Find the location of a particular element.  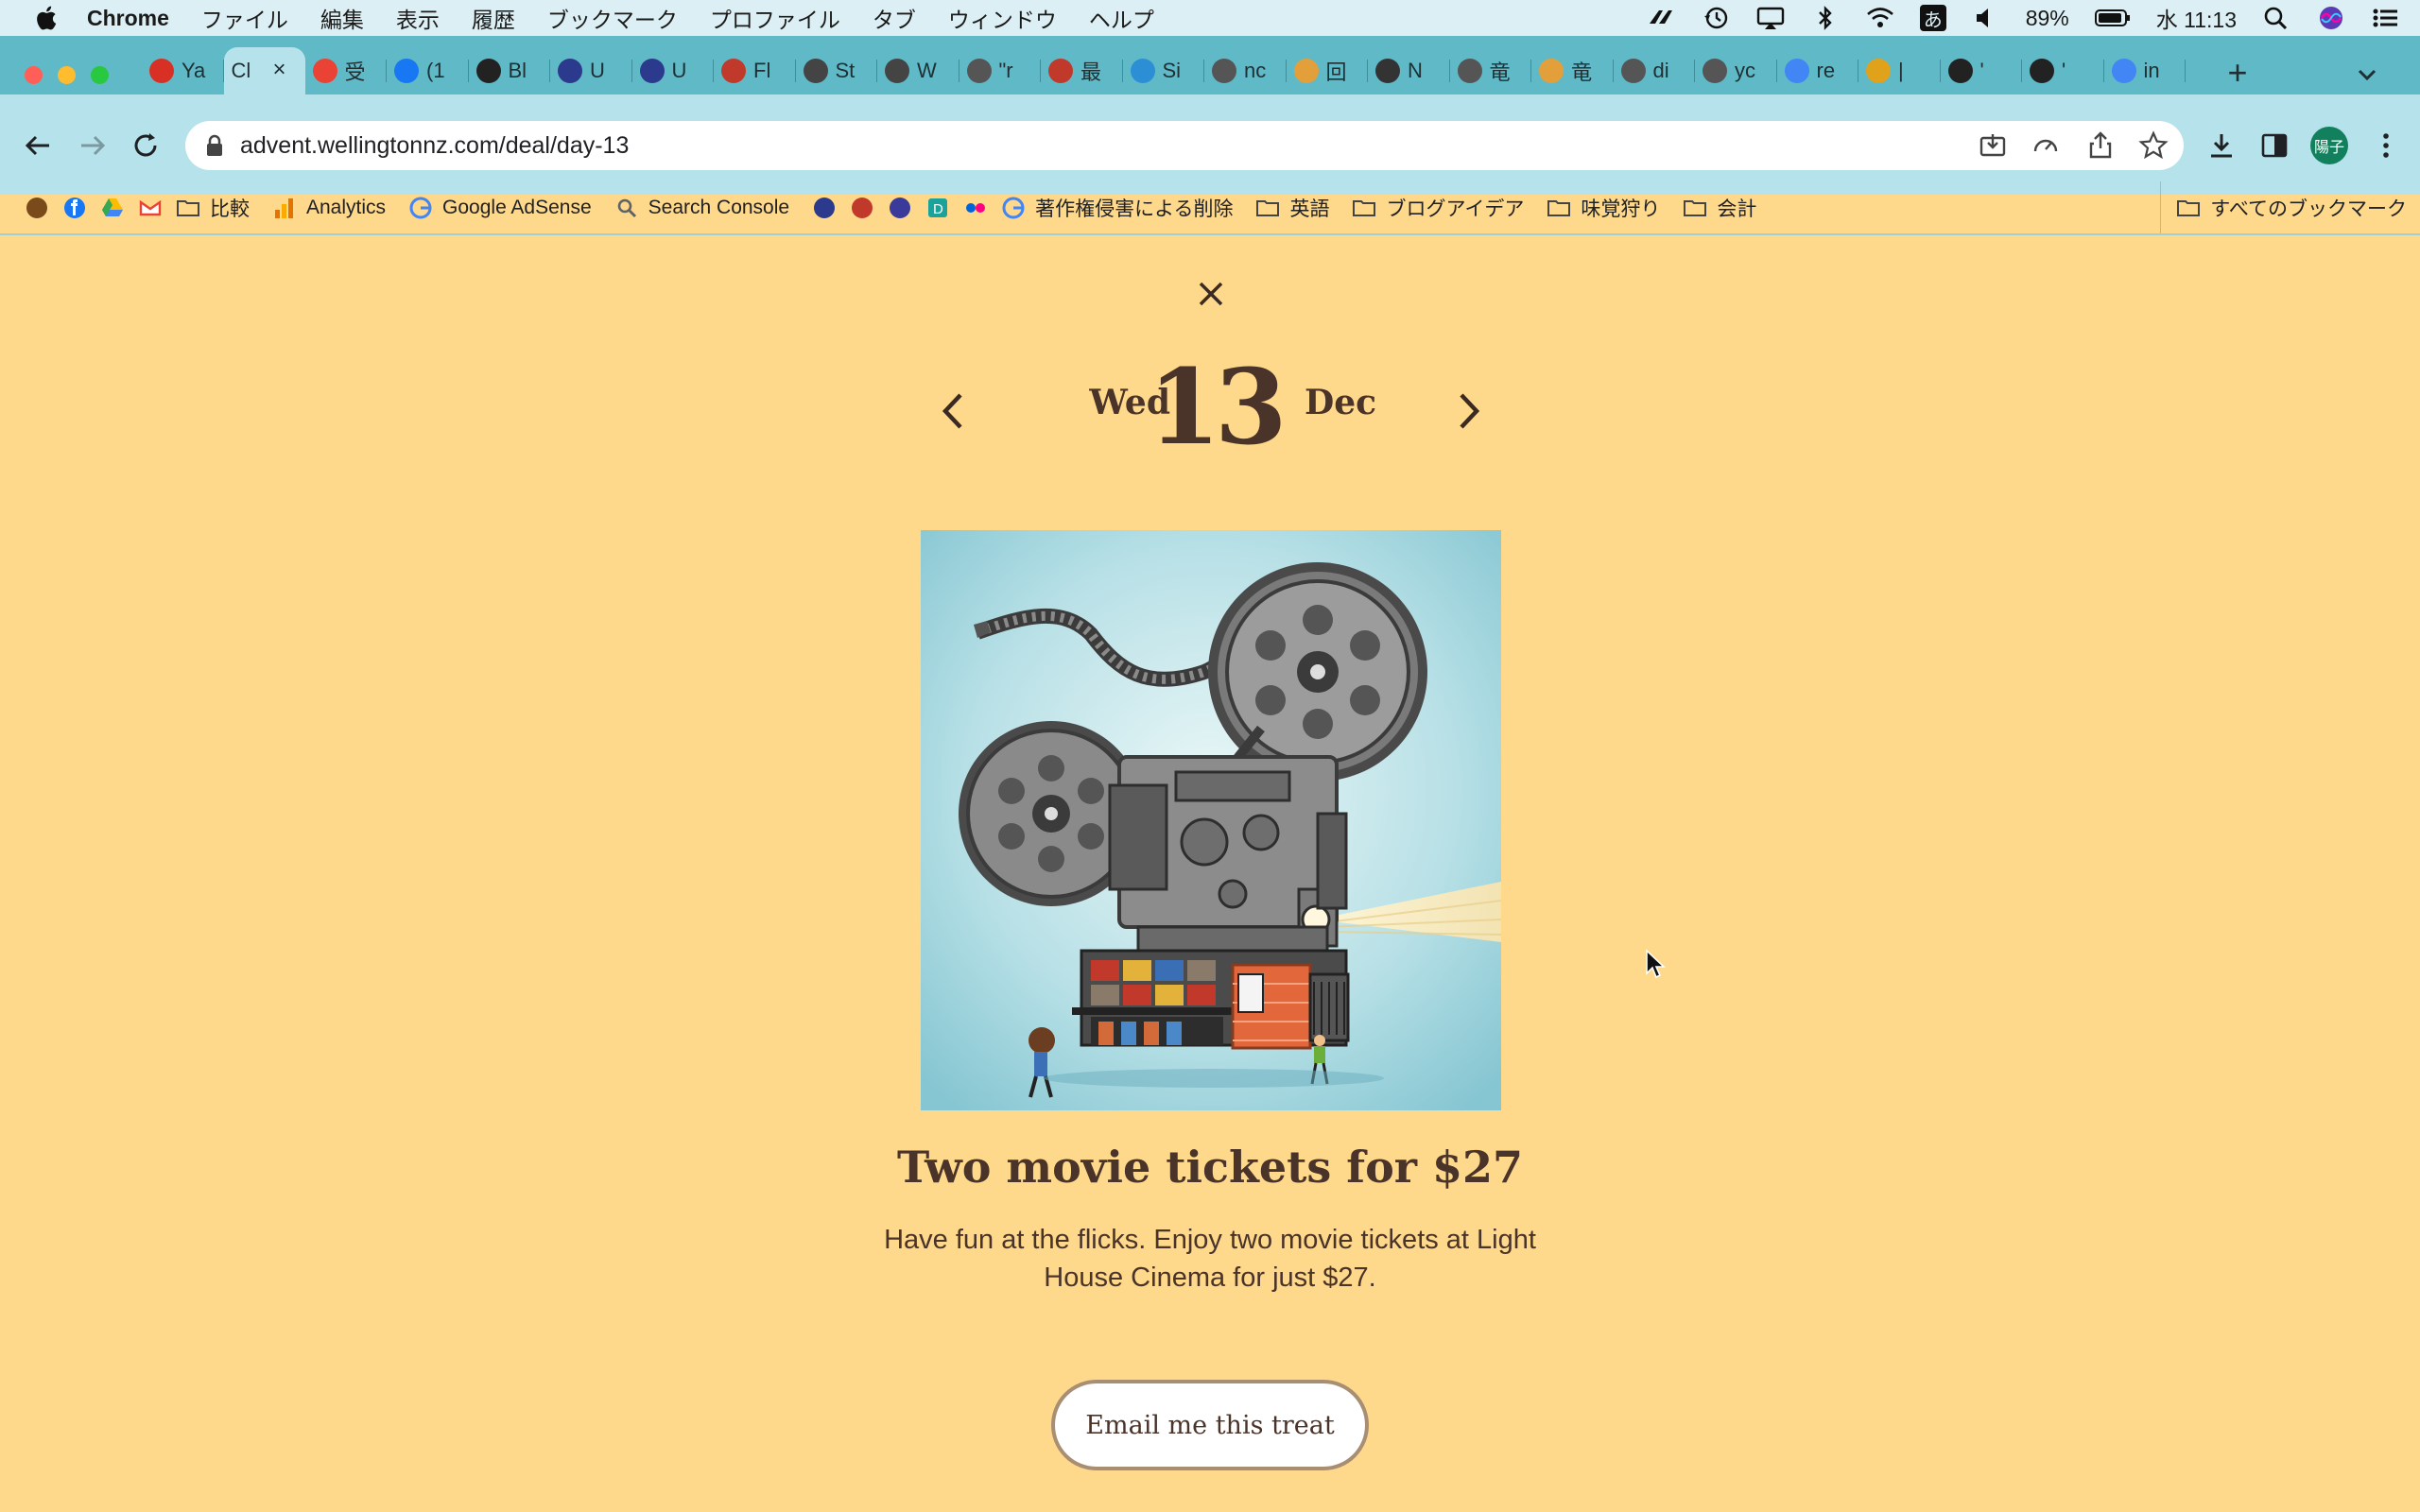

menu-profiles: プロファイル is located at coordinates (775, 18).